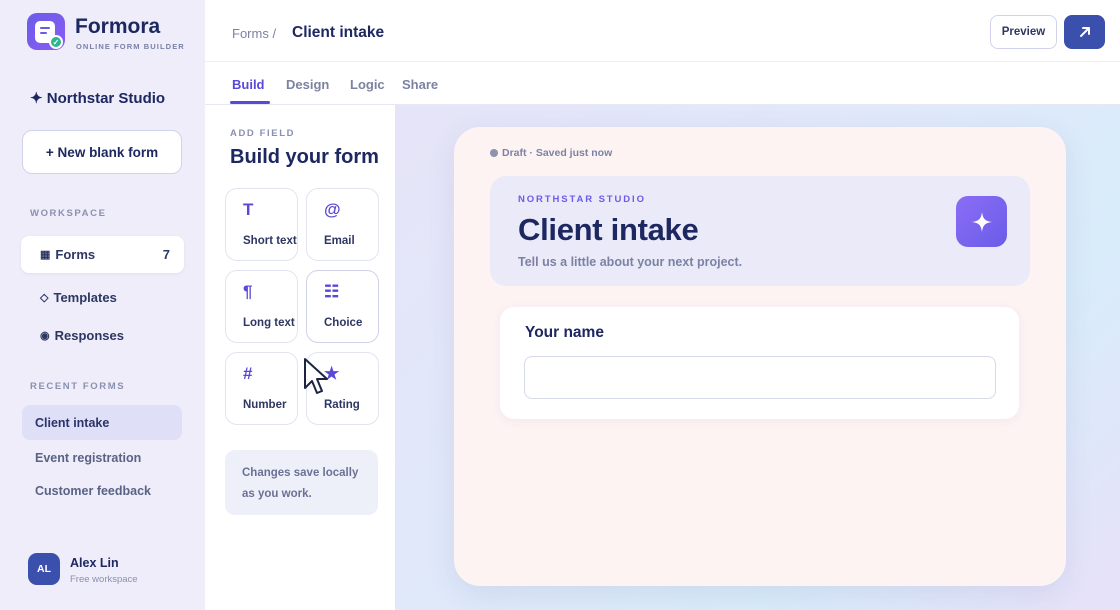 Image resolution: width=1120 pixels, height=610 pixels. Describe the element at coordinates (557, 153) in the screenshot. I see `status-text: Draft · Saved just now` at that location.